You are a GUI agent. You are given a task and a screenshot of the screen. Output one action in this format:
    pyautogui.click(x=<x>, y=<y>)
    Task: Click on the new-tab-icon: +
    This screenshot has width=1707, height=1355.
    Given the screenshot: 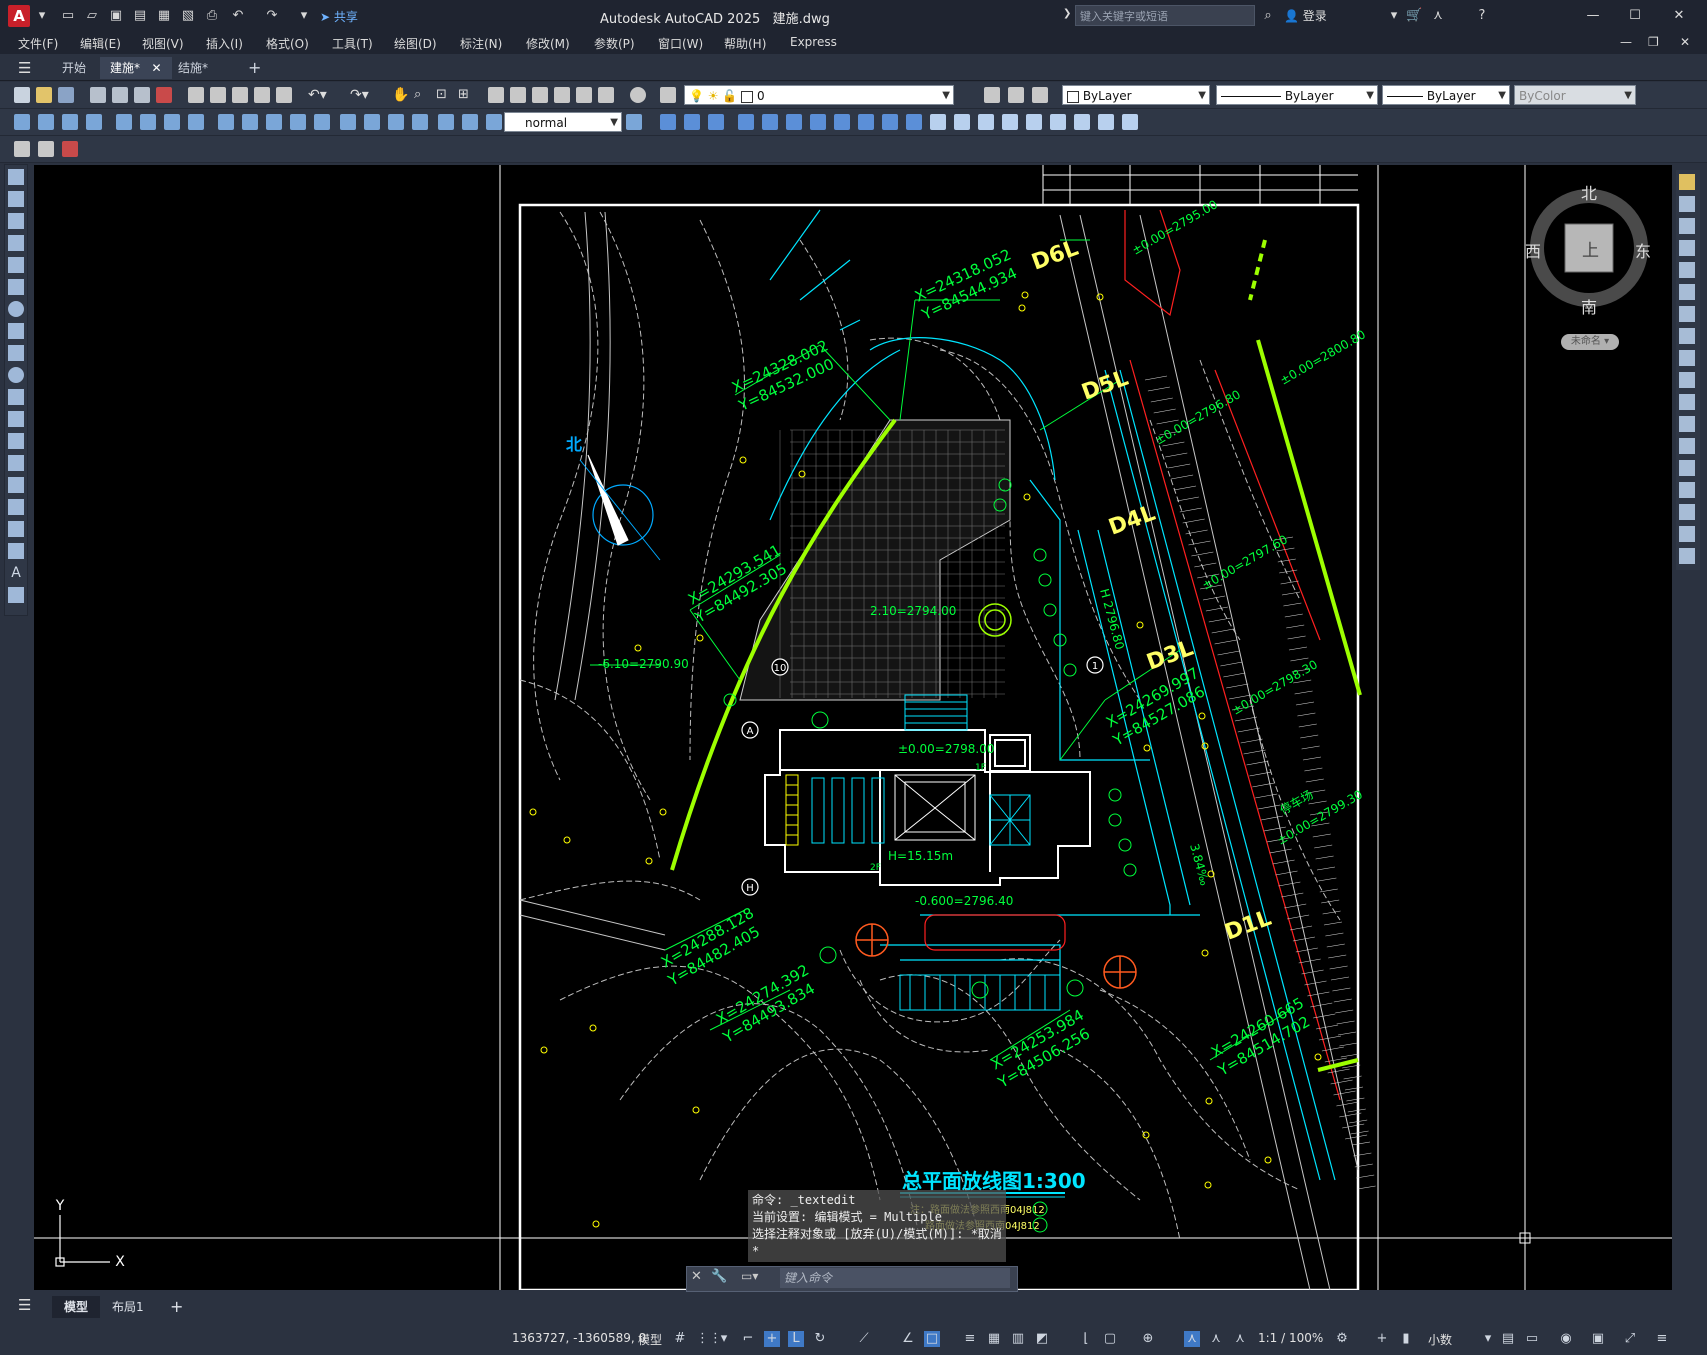 What is the action you would take?
    pyautogui.click(x=254, y=68)
    